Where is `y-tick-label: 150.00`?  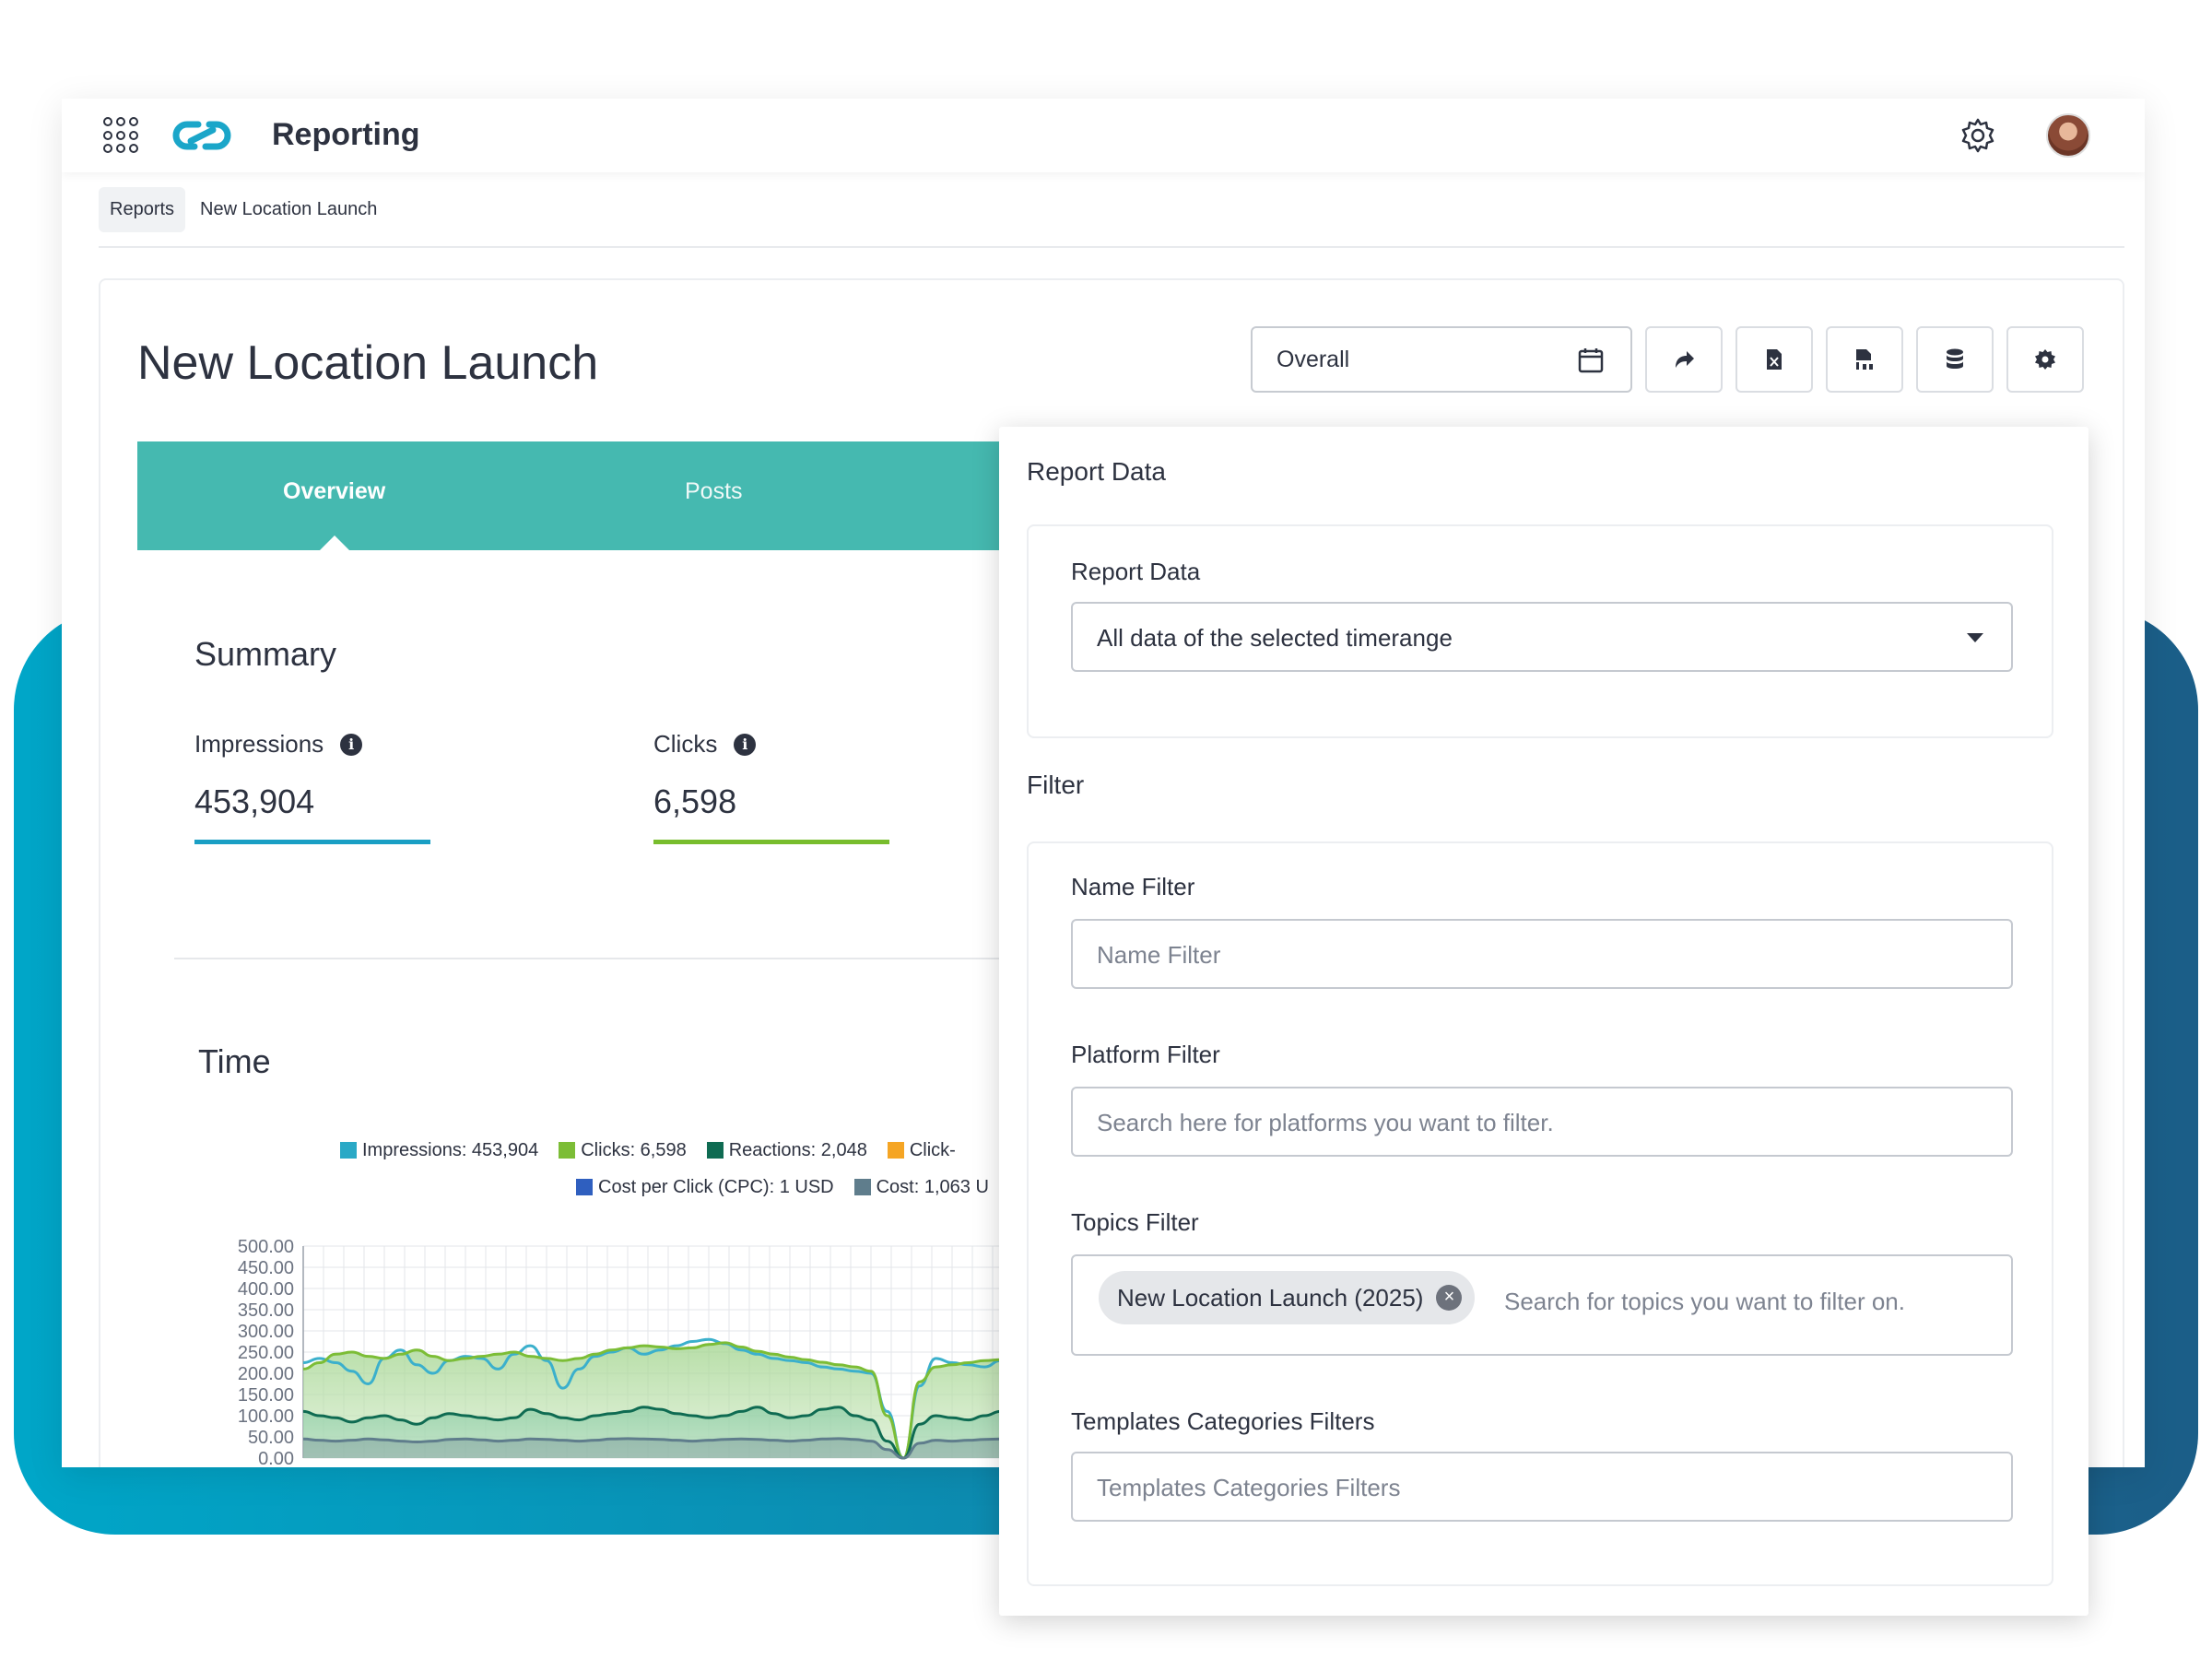 y-tick-label: 150.00 is located at coordinates (266, 1395).